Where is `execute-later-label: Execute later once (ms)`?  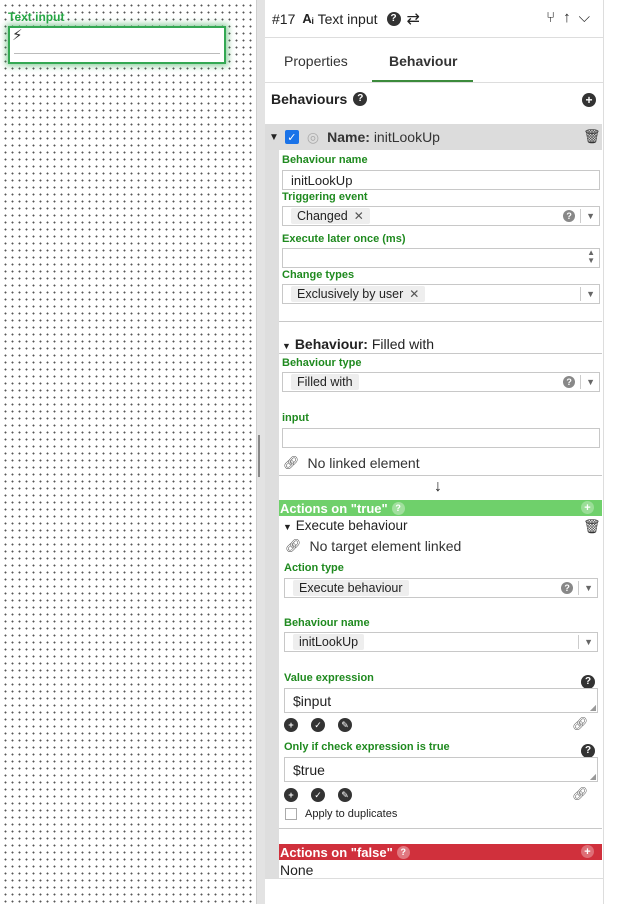
execute-later-label: Execute later once (ms) is located at coordinates (344, 239).